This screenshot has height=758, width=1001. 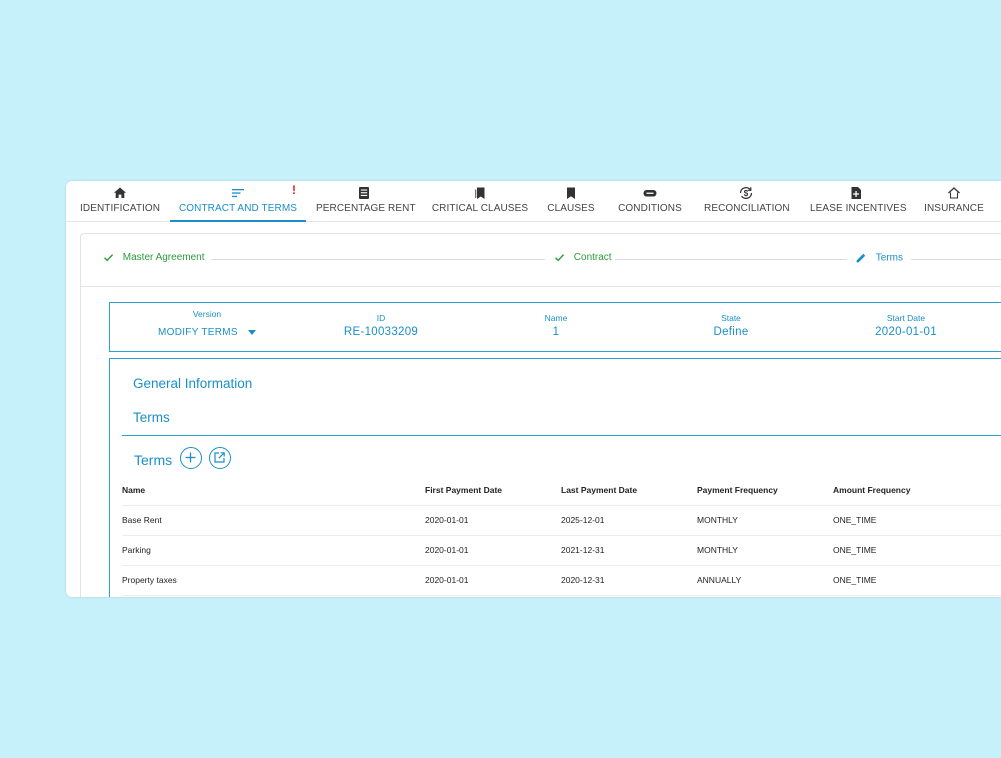 I want to click on open-in-new-icon, so click(x=219, y=457).